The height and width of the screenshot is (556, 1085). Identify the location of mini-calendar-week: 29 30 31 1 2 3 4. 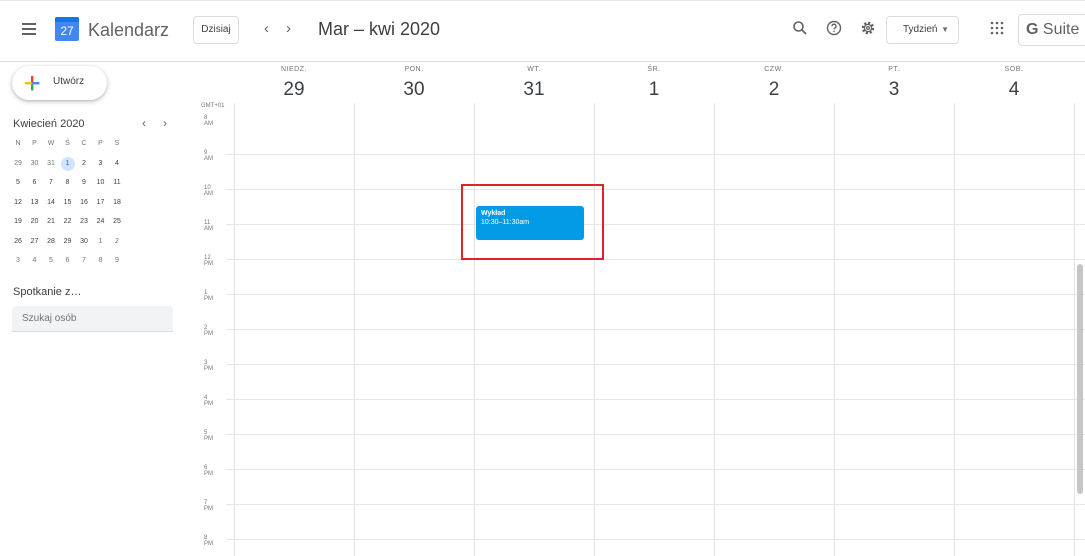
(94, 166).